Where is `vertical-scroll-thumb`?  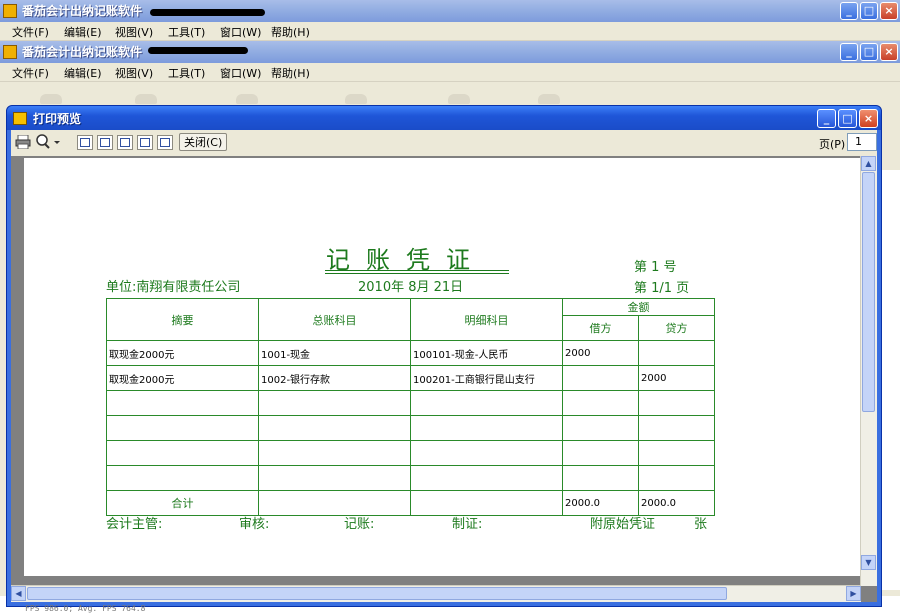 vertical-scroll-thumb is located at coordinates (868, 292).